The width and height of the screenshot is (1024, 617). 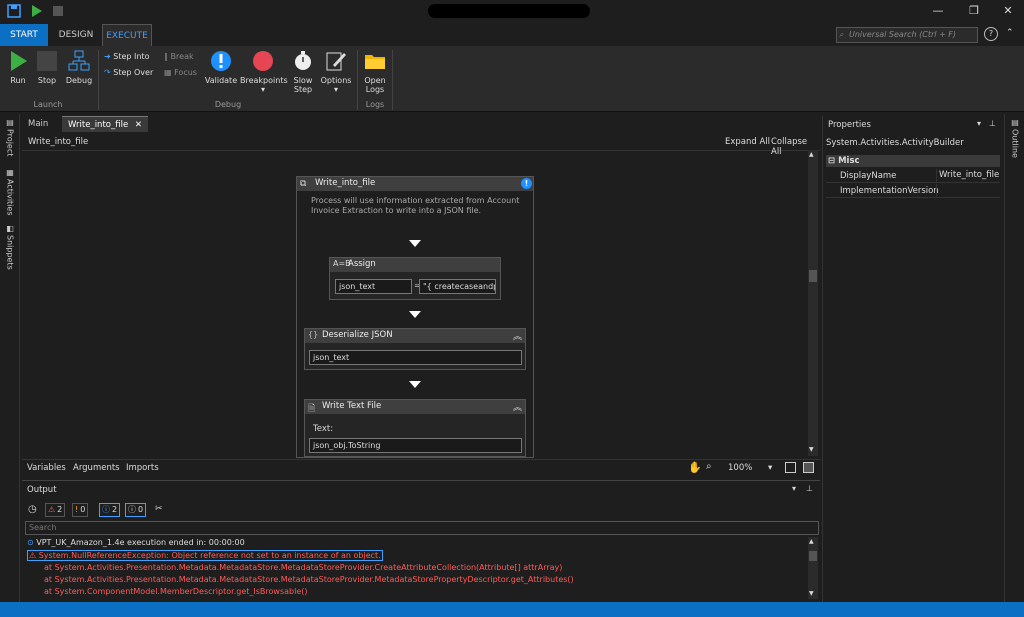 I want to click on tab-snippets: ◧ Snippets, so click(x=10, y=247).